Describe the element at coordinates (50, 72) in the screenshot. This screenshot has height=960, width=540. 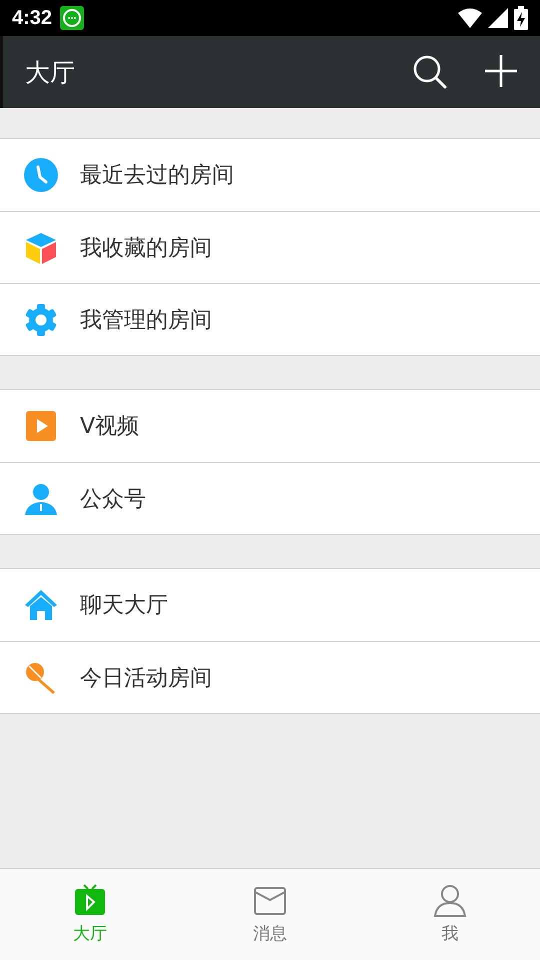
I see `toolbar-title: 大厅` at that location.